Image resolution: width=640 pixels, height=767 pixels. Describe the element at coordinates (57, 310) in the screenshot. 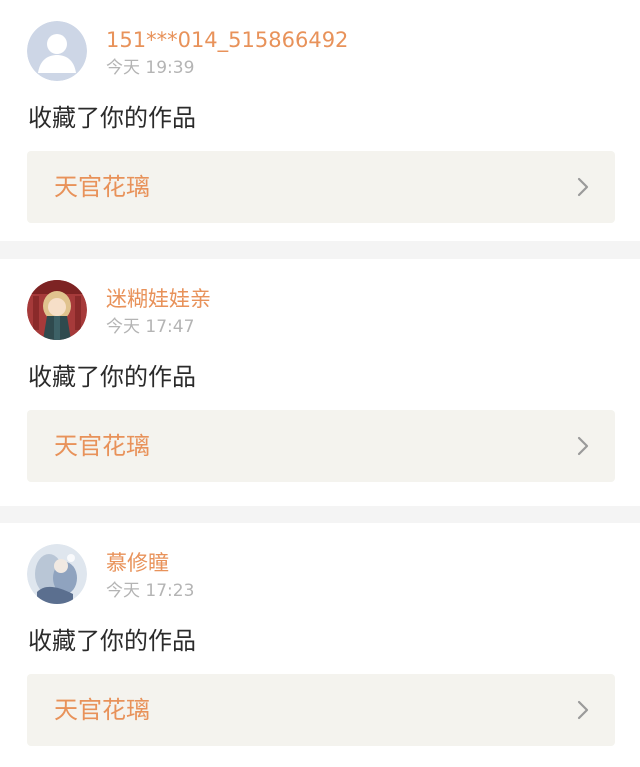

I see `anime-girl-avatar-icon` at that location.